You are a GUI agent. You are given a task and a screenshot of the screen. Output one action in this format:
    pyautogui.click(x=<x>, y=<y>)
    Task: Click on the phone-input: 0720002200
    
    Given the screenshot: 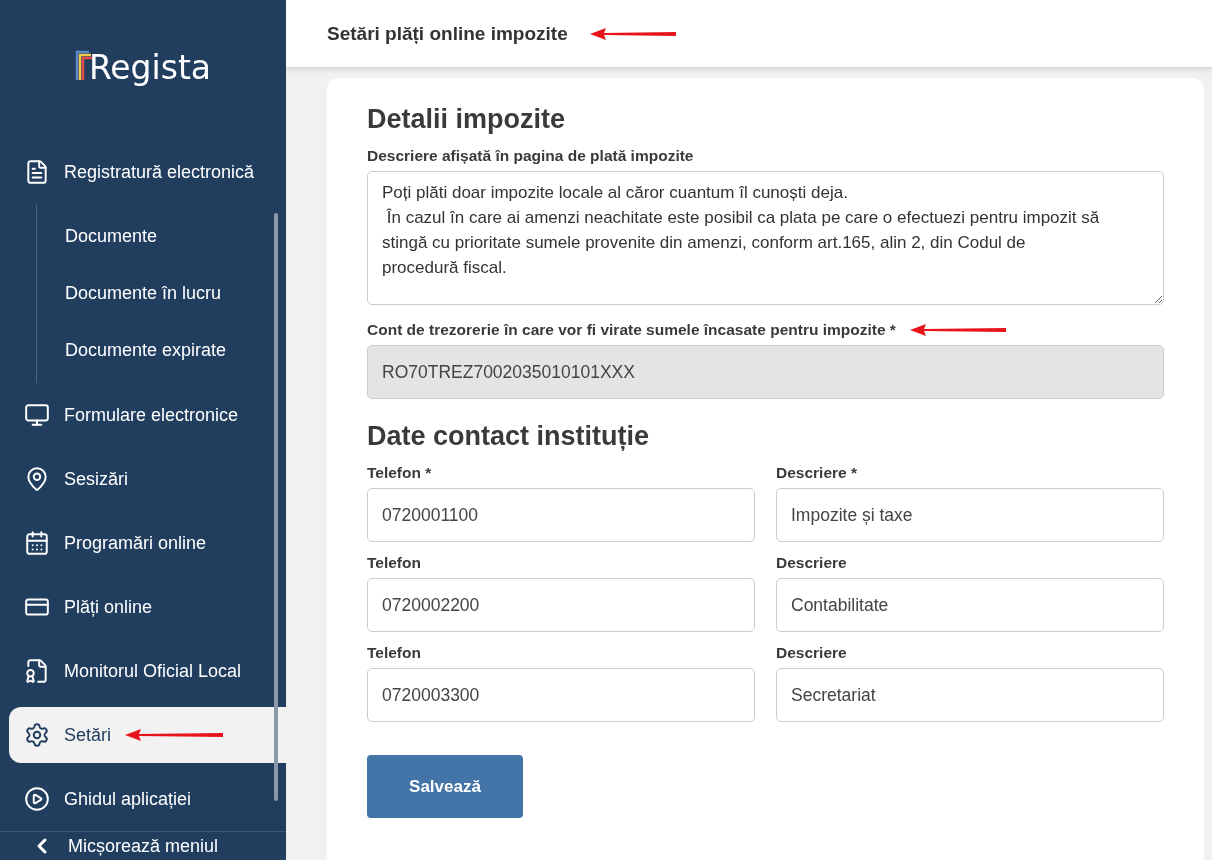 What is the action you would take?
    pyautogui.click(x=561, y=605)
    